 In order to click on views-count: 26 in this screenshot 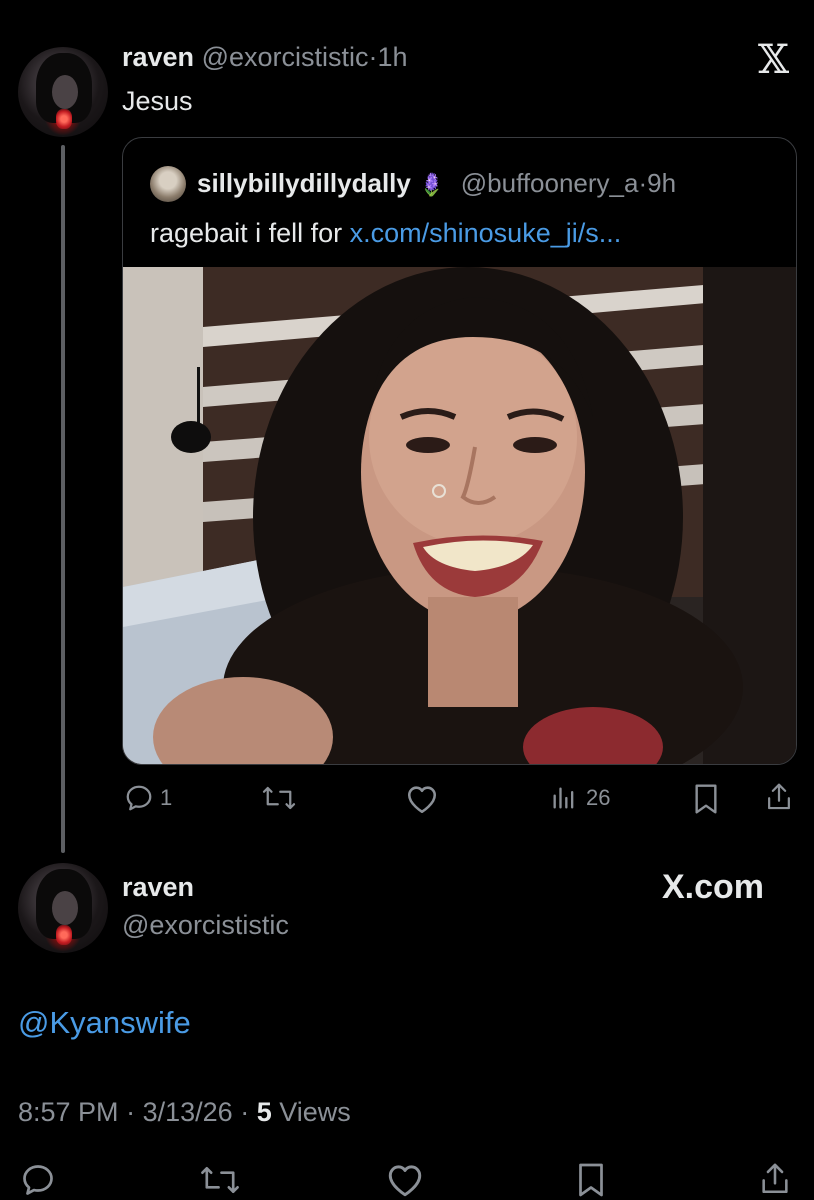, I will do `click(598, 797)`.